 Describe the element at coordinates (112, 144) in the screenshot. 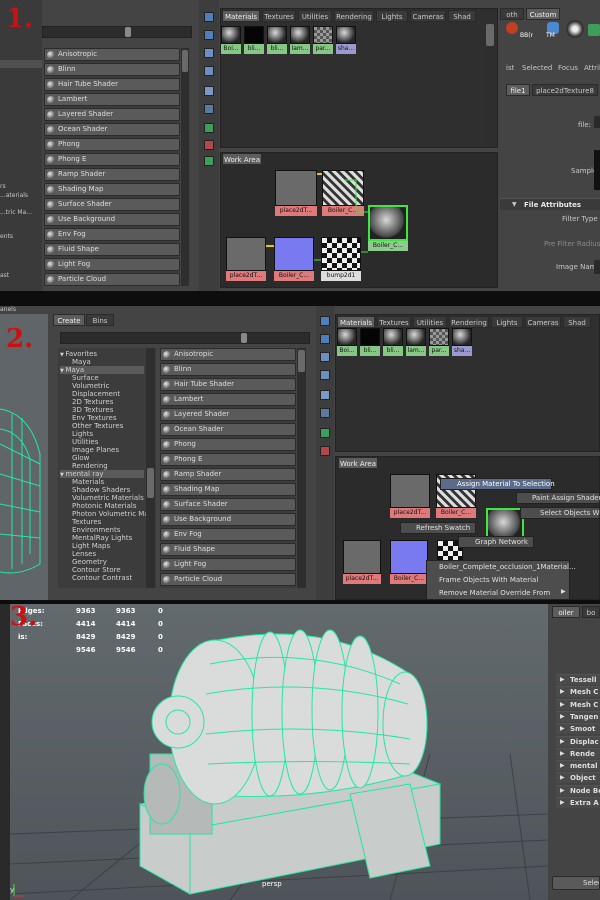

I see `shader-button: Phong` at that location.